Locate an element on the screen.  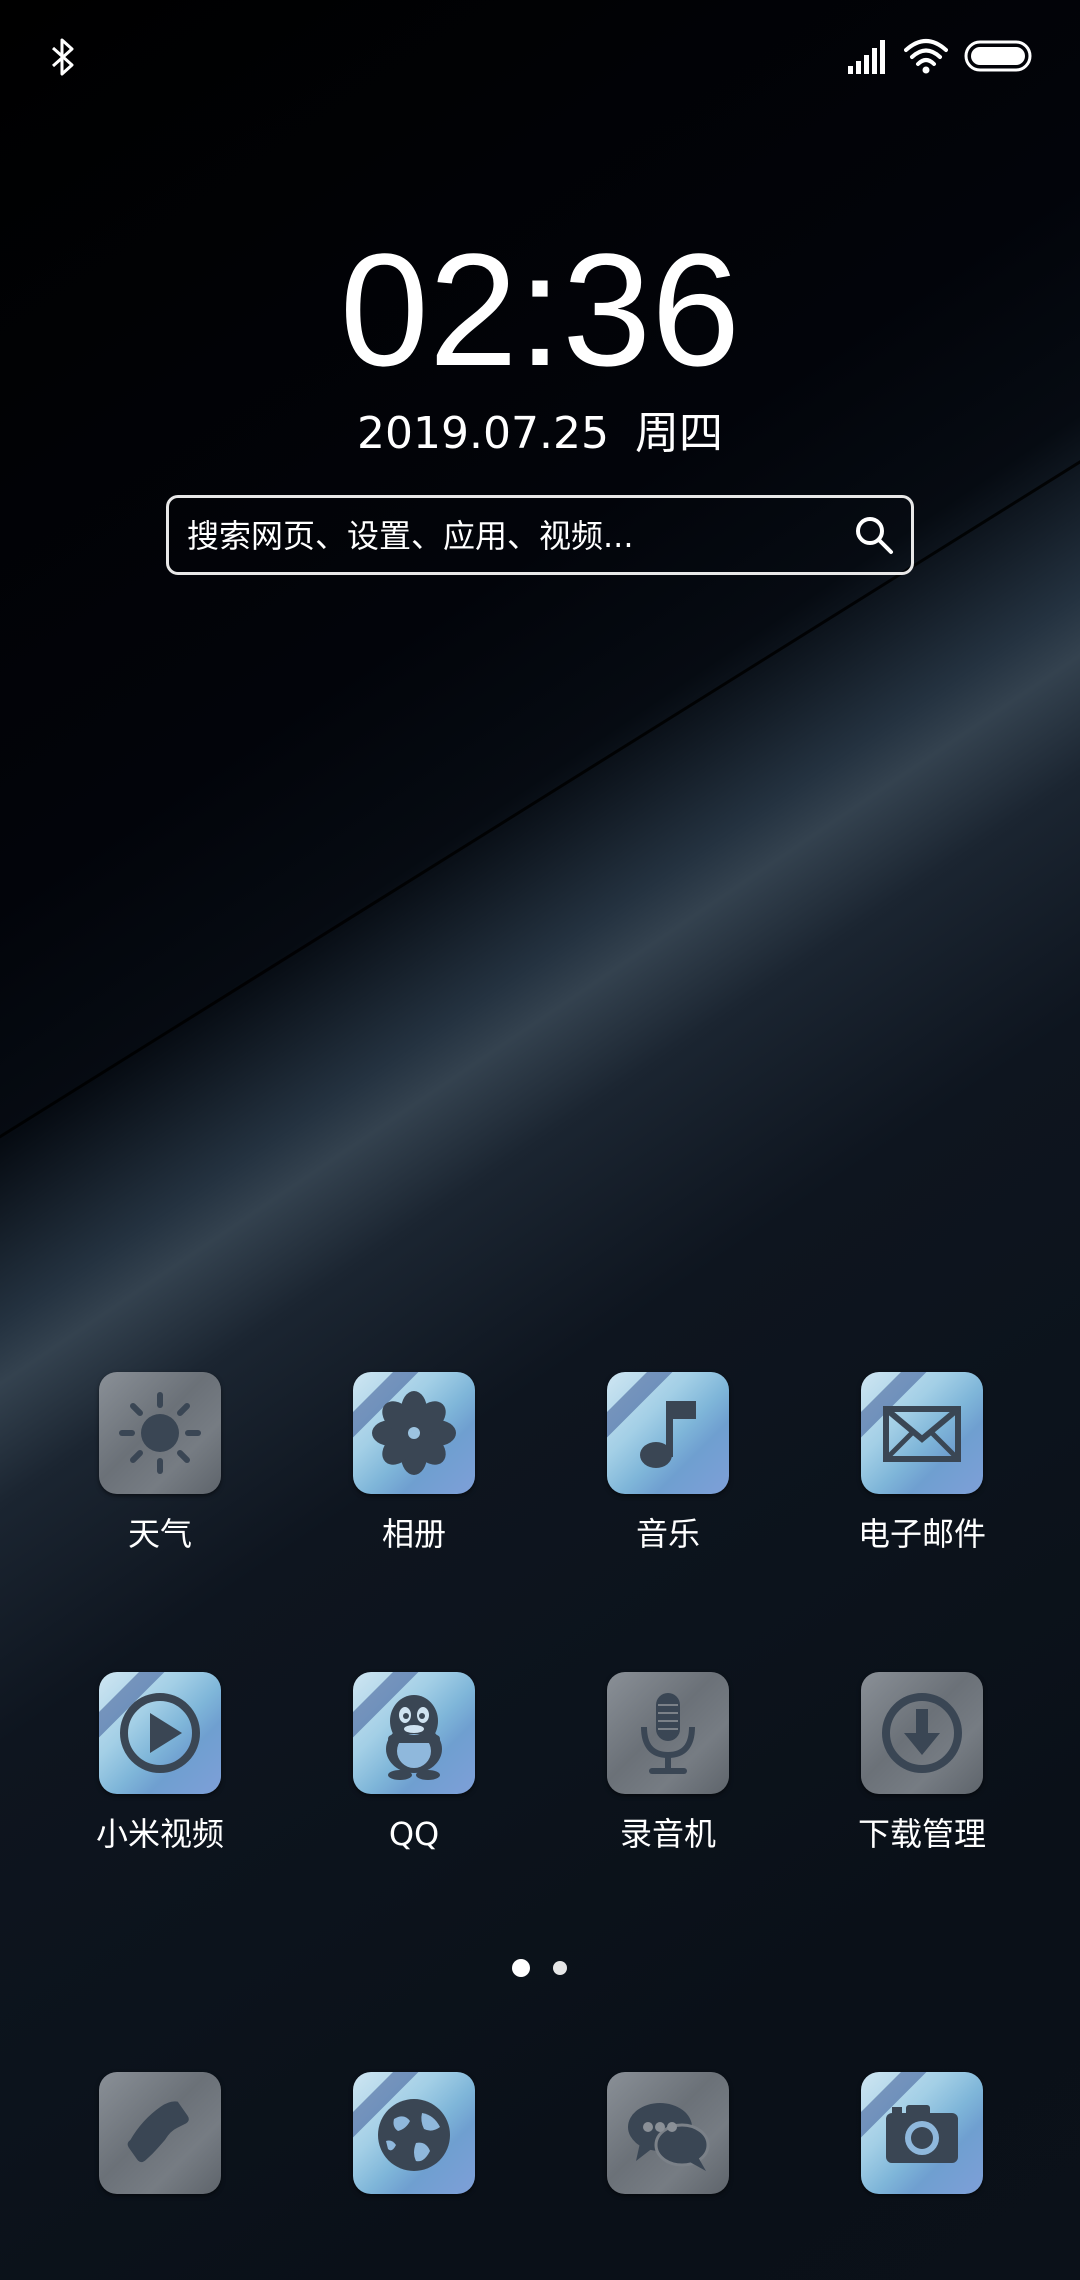
weekday-text: 周四 is located at coordinates (678, 433).